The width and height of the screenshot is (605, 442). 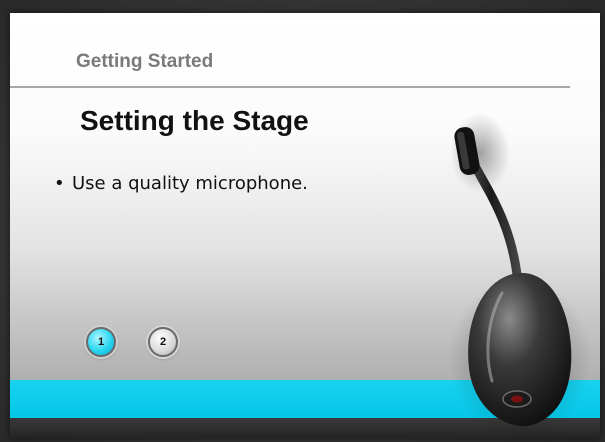 I want to click on nav-button-1: 1, so click(x=101, y=342).